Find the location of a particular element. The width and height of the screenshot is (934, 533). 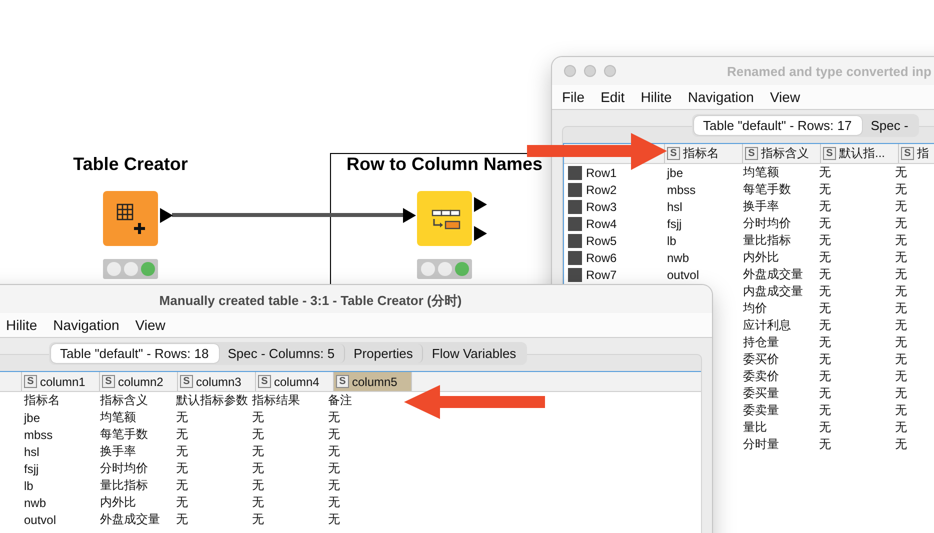

column-header: S column5 is located at coordinates (373, 381).